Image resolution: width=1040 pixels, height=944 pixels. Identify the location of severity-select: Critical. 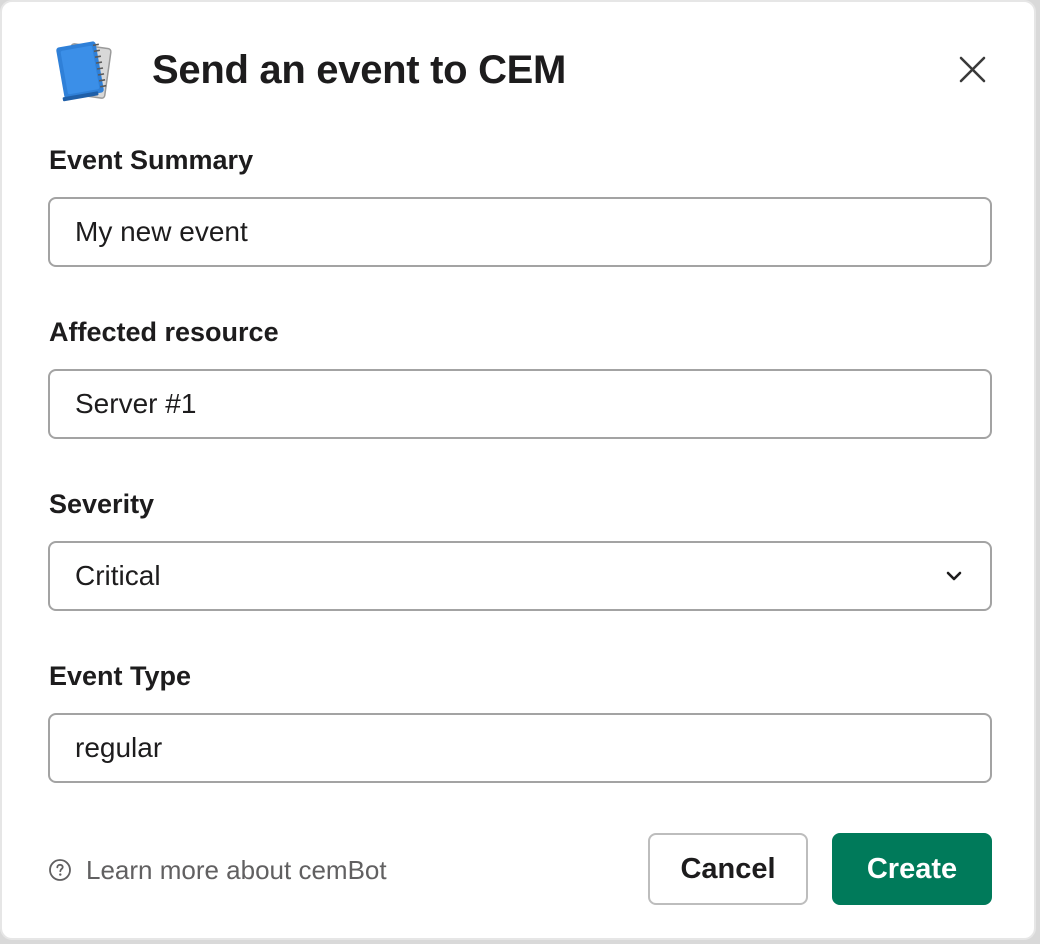
(520, 576).